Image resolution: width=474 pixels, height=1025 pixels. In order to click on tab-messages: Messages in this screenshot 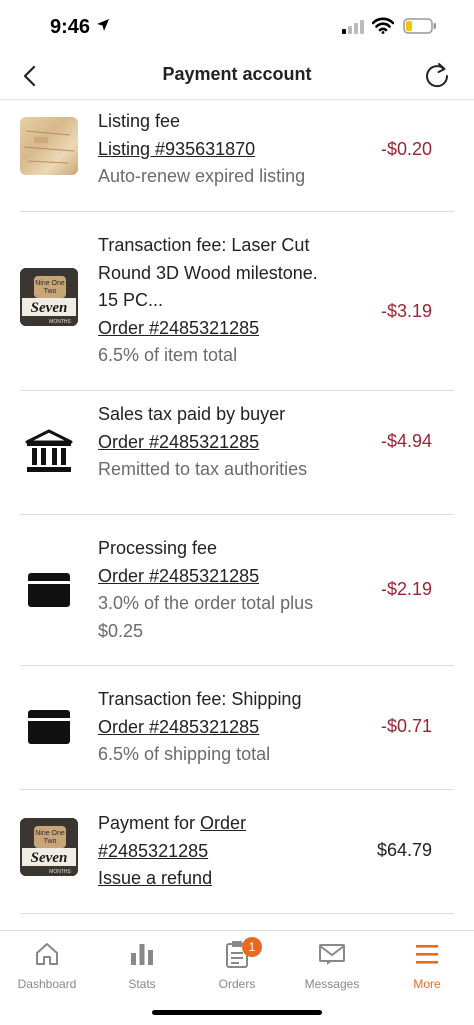, I will do `click(332, 965)`.